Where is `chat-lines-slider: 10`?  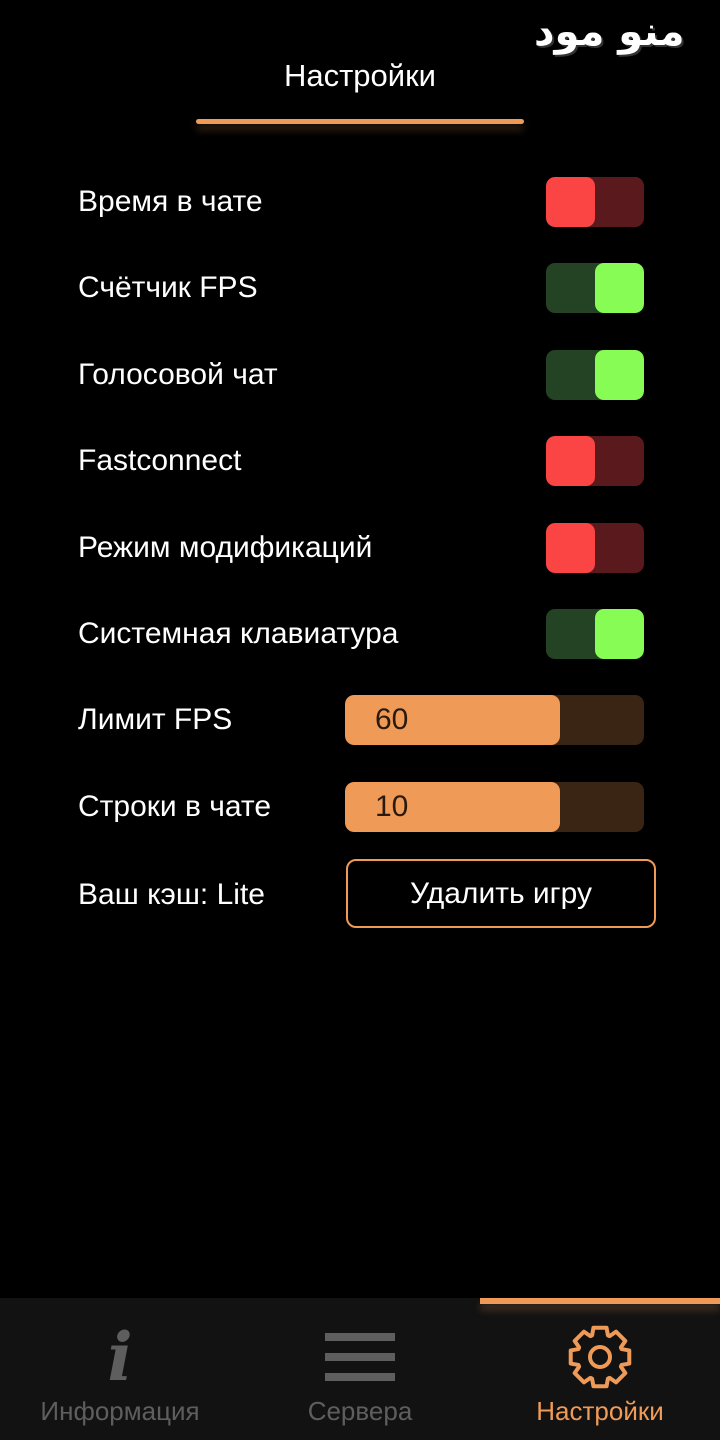
chat-lines-slider: 10 is located at coordinates (494, 807).